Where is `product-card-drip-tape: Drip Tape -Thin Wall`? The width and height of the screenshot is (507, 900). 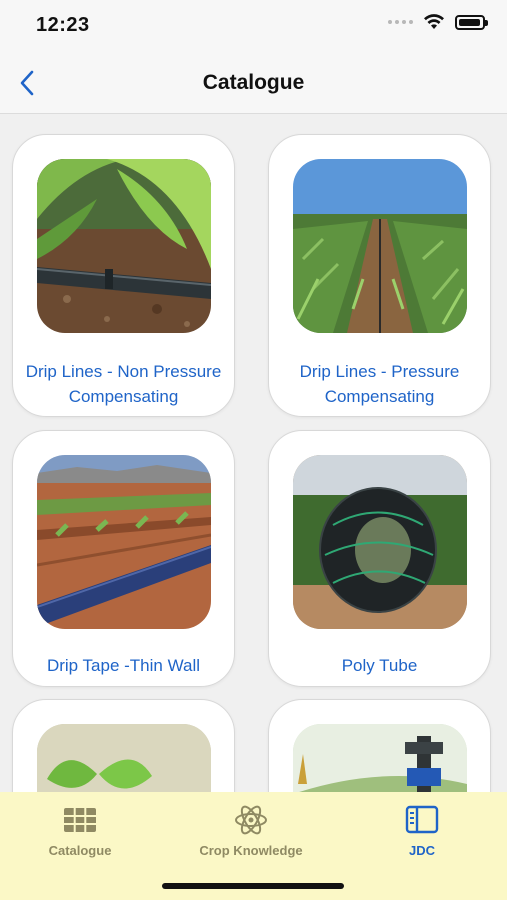 product-card-drip-tape: Drip Tape -Thin Wall is located at coordinates (123, 558).